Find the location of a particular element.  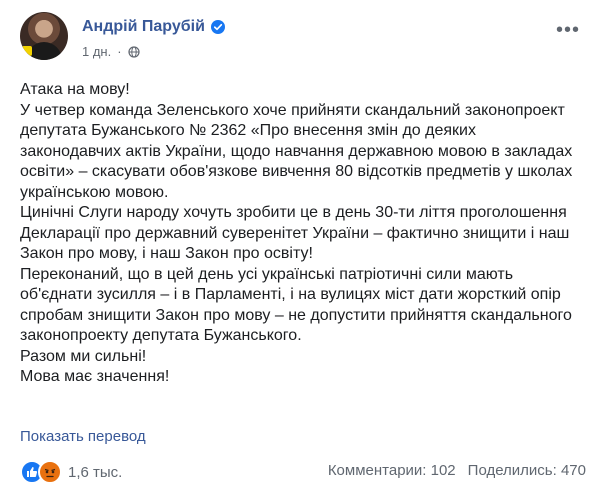

post-paragraph: Атака на мову! is located at coordinates (75, 89).